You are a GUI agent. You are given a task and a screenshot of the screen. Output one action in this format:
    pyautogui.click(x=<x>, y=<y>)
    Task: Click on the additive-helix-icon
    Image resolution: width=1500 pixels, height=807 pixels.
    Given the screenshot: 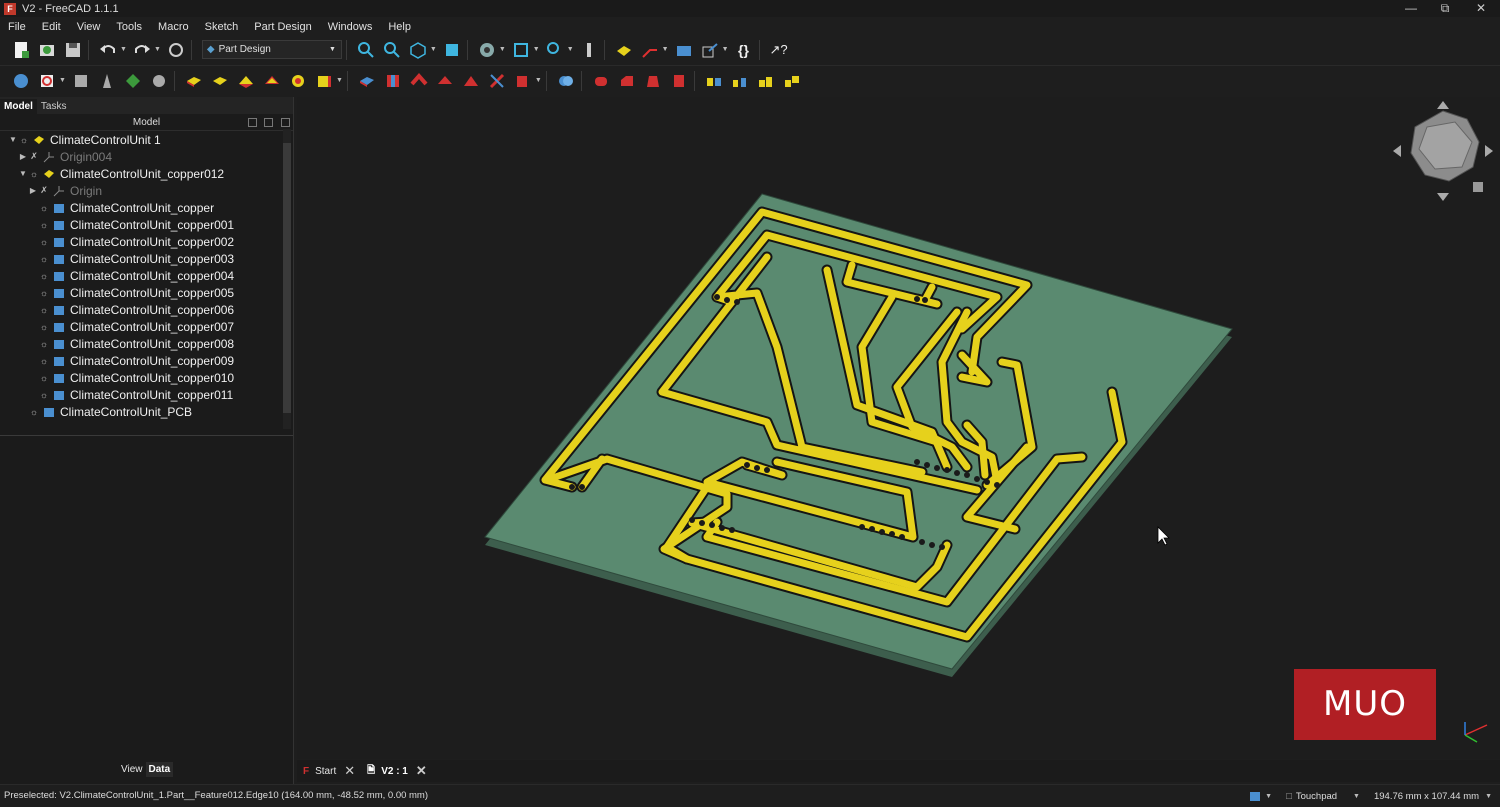 What is the action you would take?
    pyautogui.click(x=298, y=81)
    